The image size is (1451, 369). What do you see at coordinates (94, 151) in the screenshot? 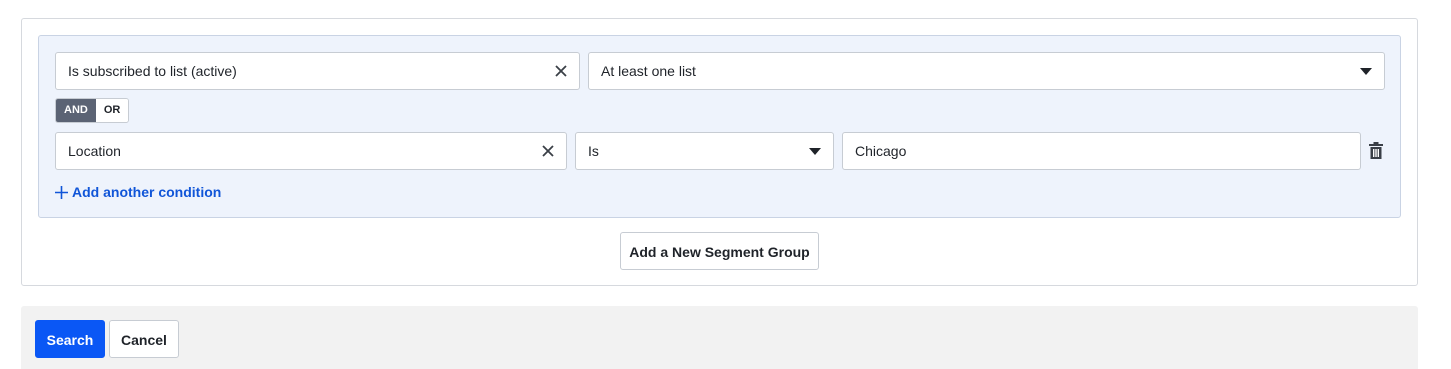
I see `condition-2-field-label: Location` at bounding box center [94, 151].